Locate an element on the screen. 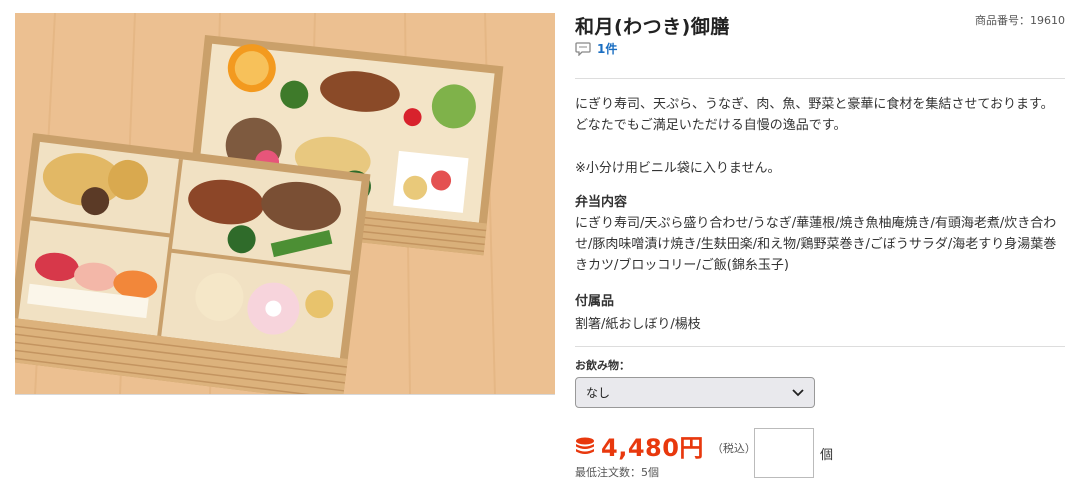  accessories-heading: 付属品 is located at coordinates (595, 301).